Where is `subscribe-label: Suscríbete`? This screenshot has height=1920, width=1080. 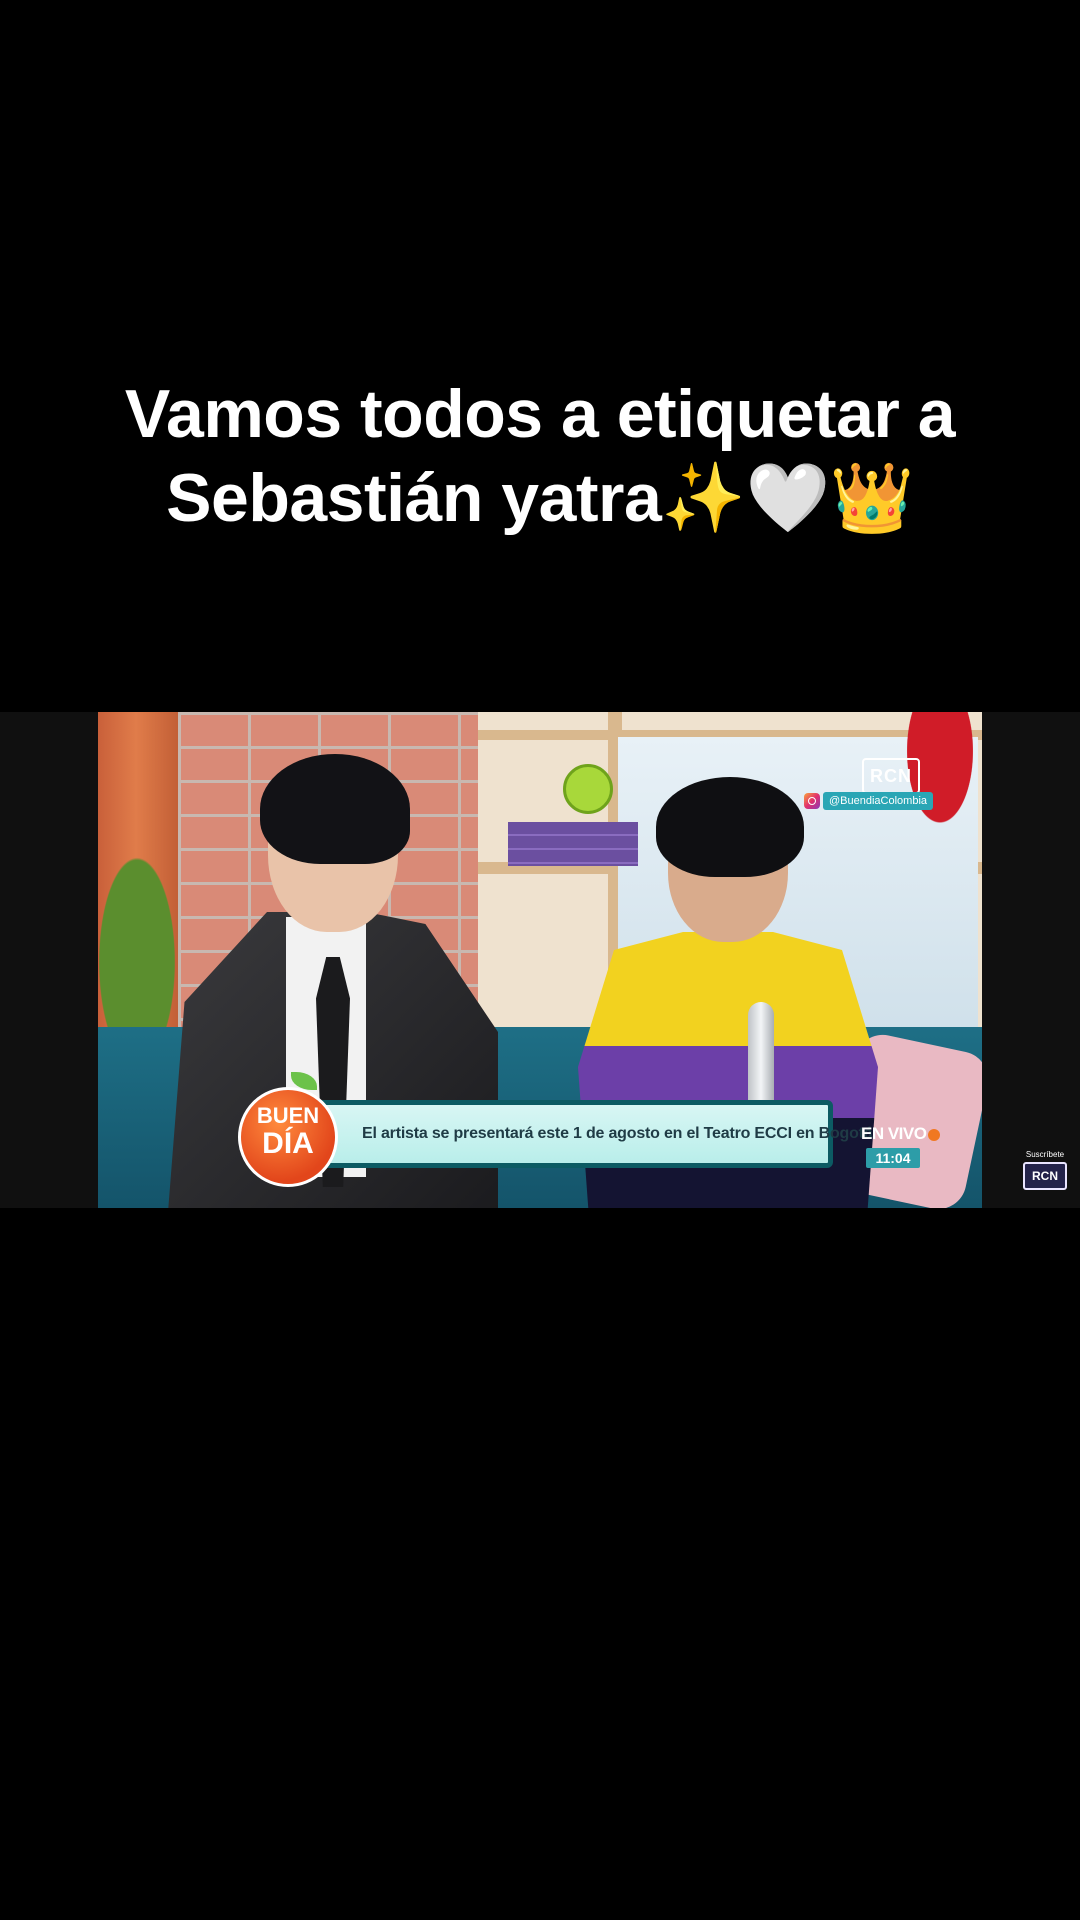
subscribe-label: Suscríbete is located at coordinates (1045, 1154).